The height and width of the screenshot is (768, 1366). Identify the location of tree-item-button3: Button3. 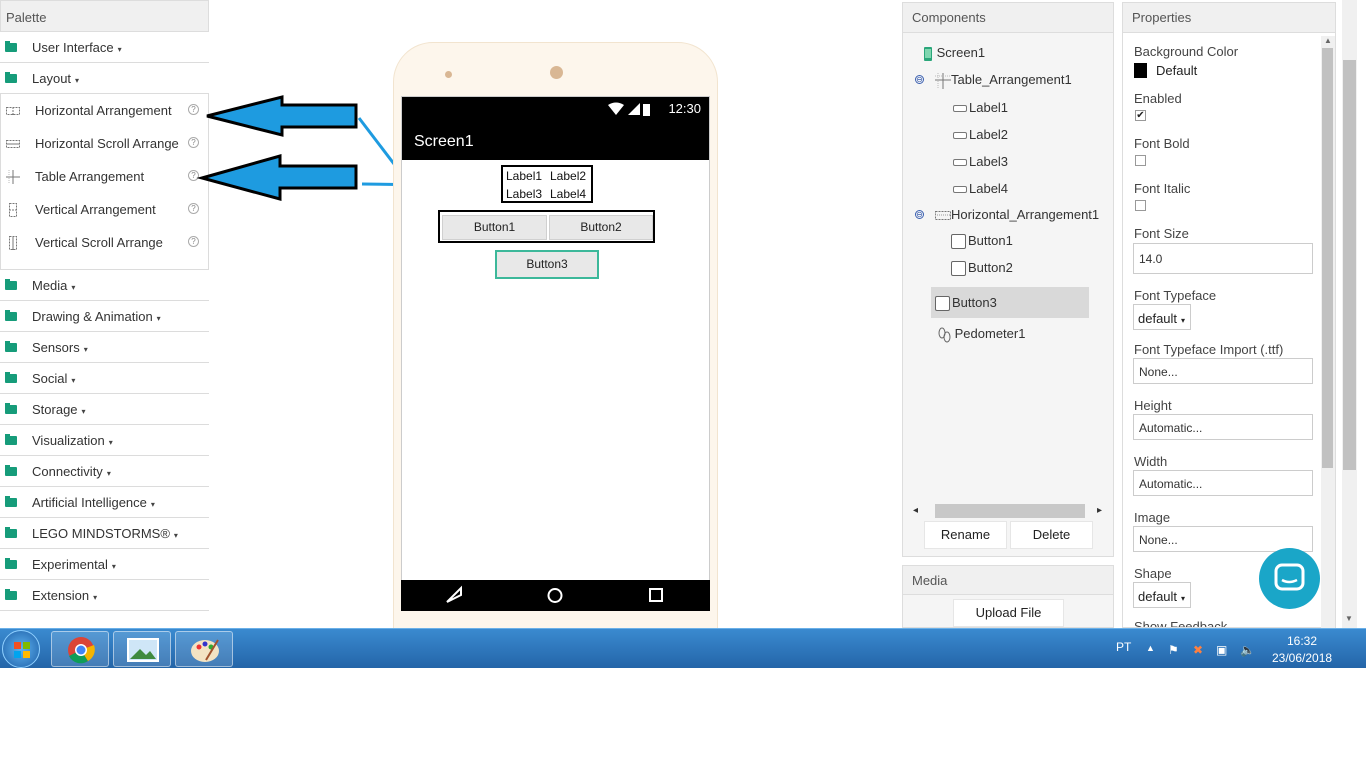
(966, 303).